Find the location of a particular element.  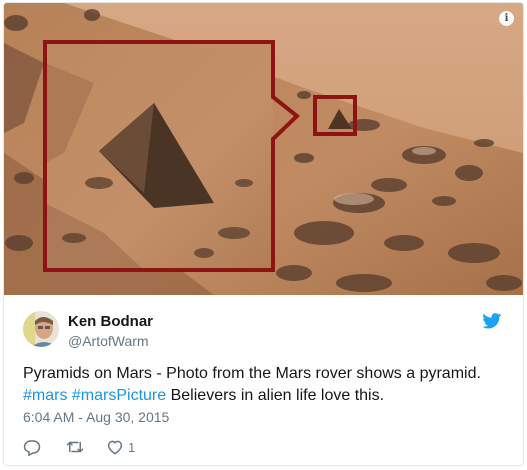

avatar-image is located at coordinates (41, 329).